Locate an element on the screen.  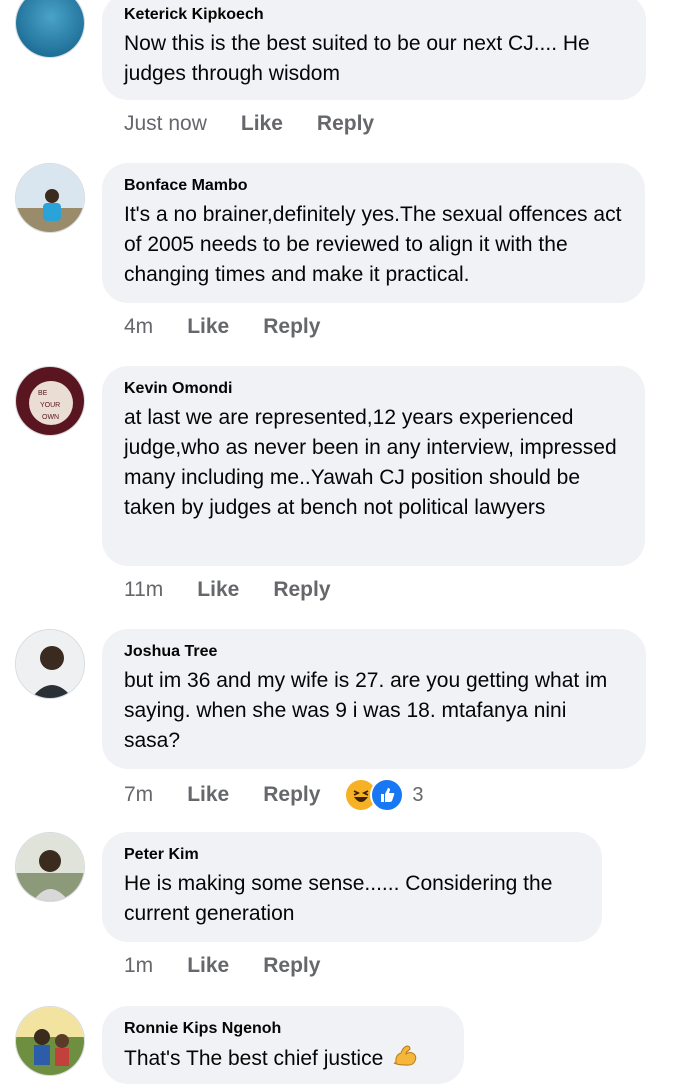
comment-text: That's The best chief justice is located at coordinates (283, 1059).